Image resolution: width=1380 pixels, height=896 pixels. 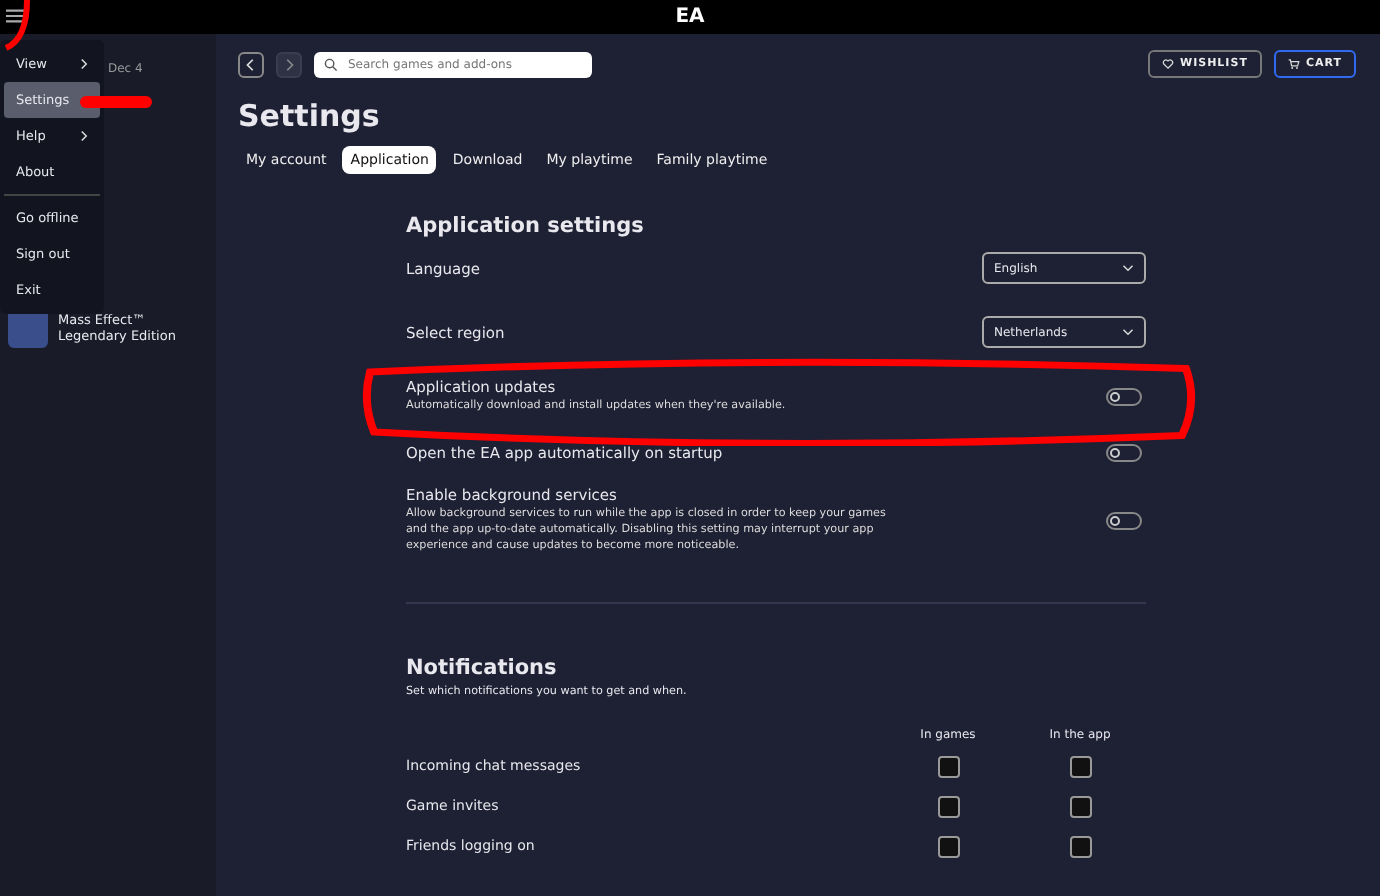 I want to click on annotation-mark, so click(x=116, y=102).